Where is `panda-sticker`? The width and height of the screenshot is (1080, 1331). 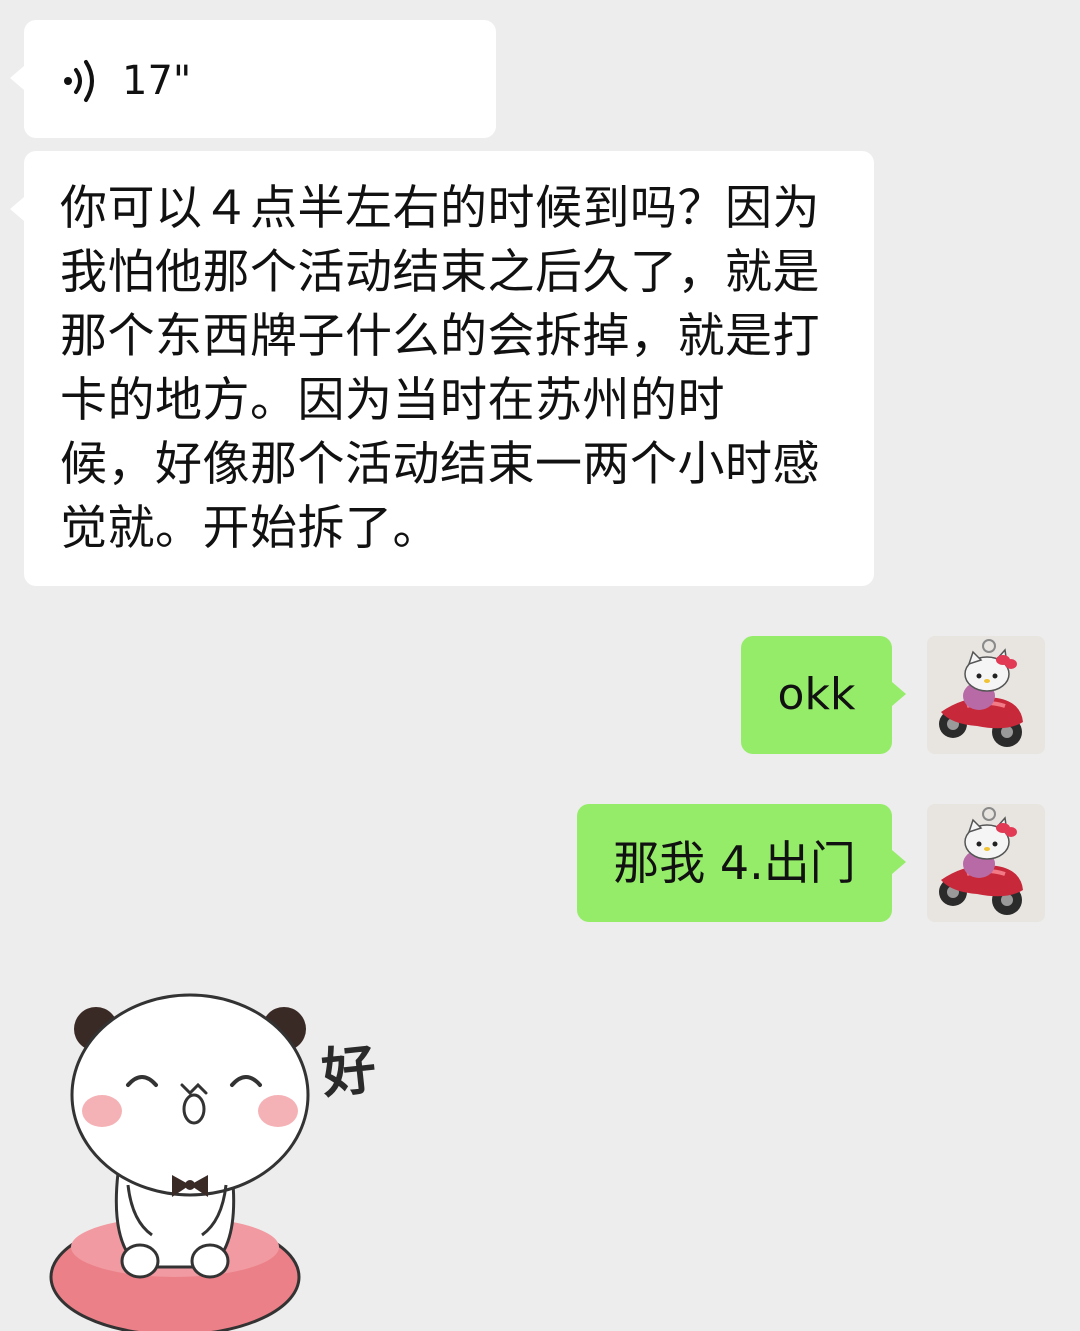 panda-sticker is located at coordinates (220, 1158).